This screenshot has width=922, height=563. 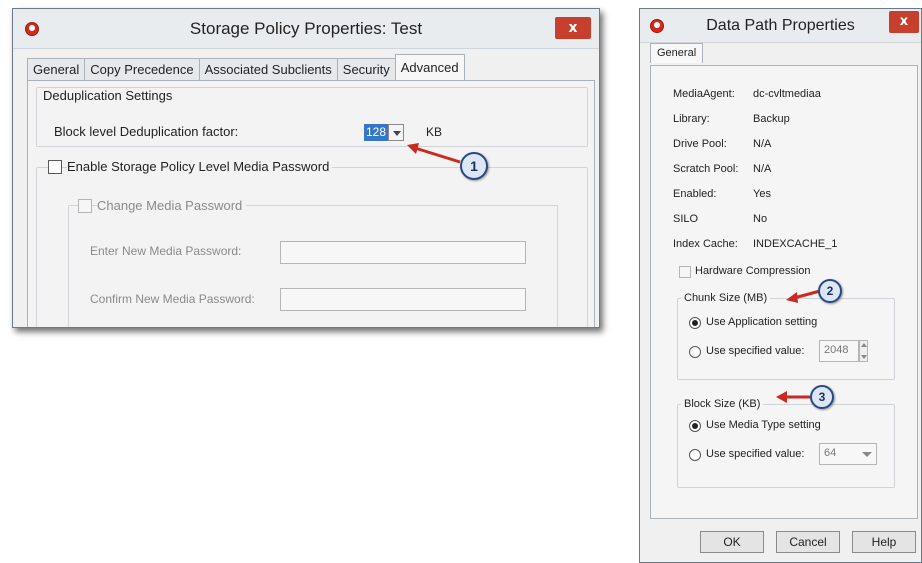 I want to click on tab-security: Security, so click(x=366, y=69).